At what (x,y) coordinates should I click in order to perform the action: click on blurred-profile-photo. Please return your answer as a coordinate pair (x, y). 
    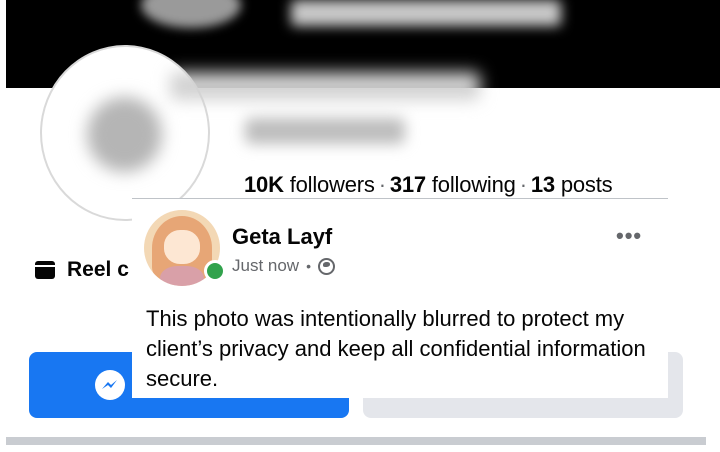
    Looking at the image, I should click on (124, 134).